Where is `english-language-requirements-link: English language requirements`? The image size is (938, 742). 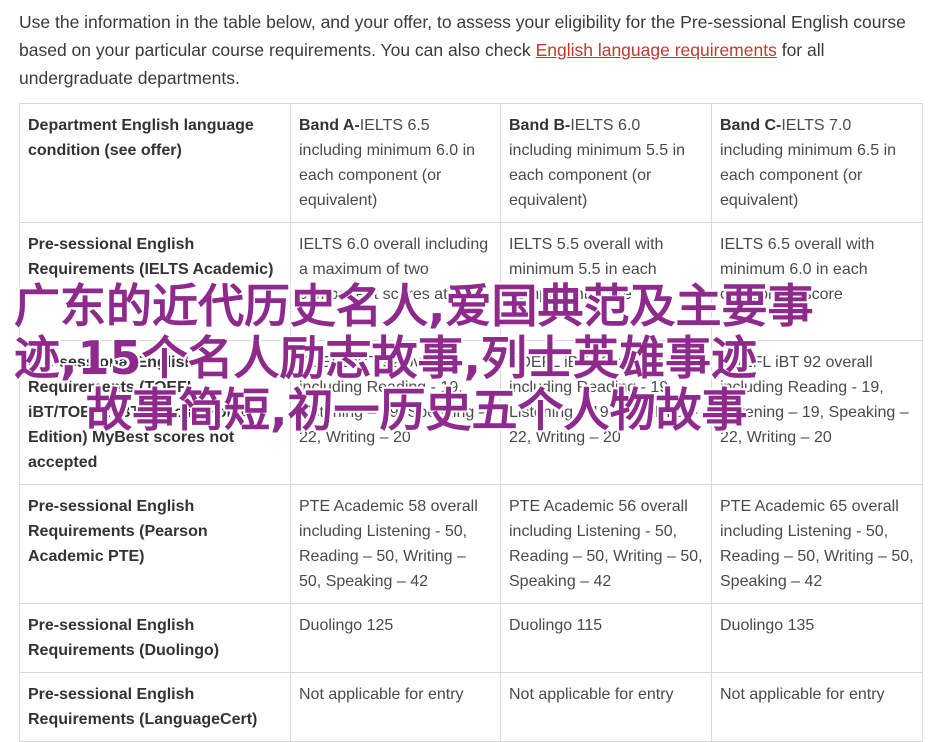
english-language-requirements-link: English language requirements is located at coordinates (656, 50).